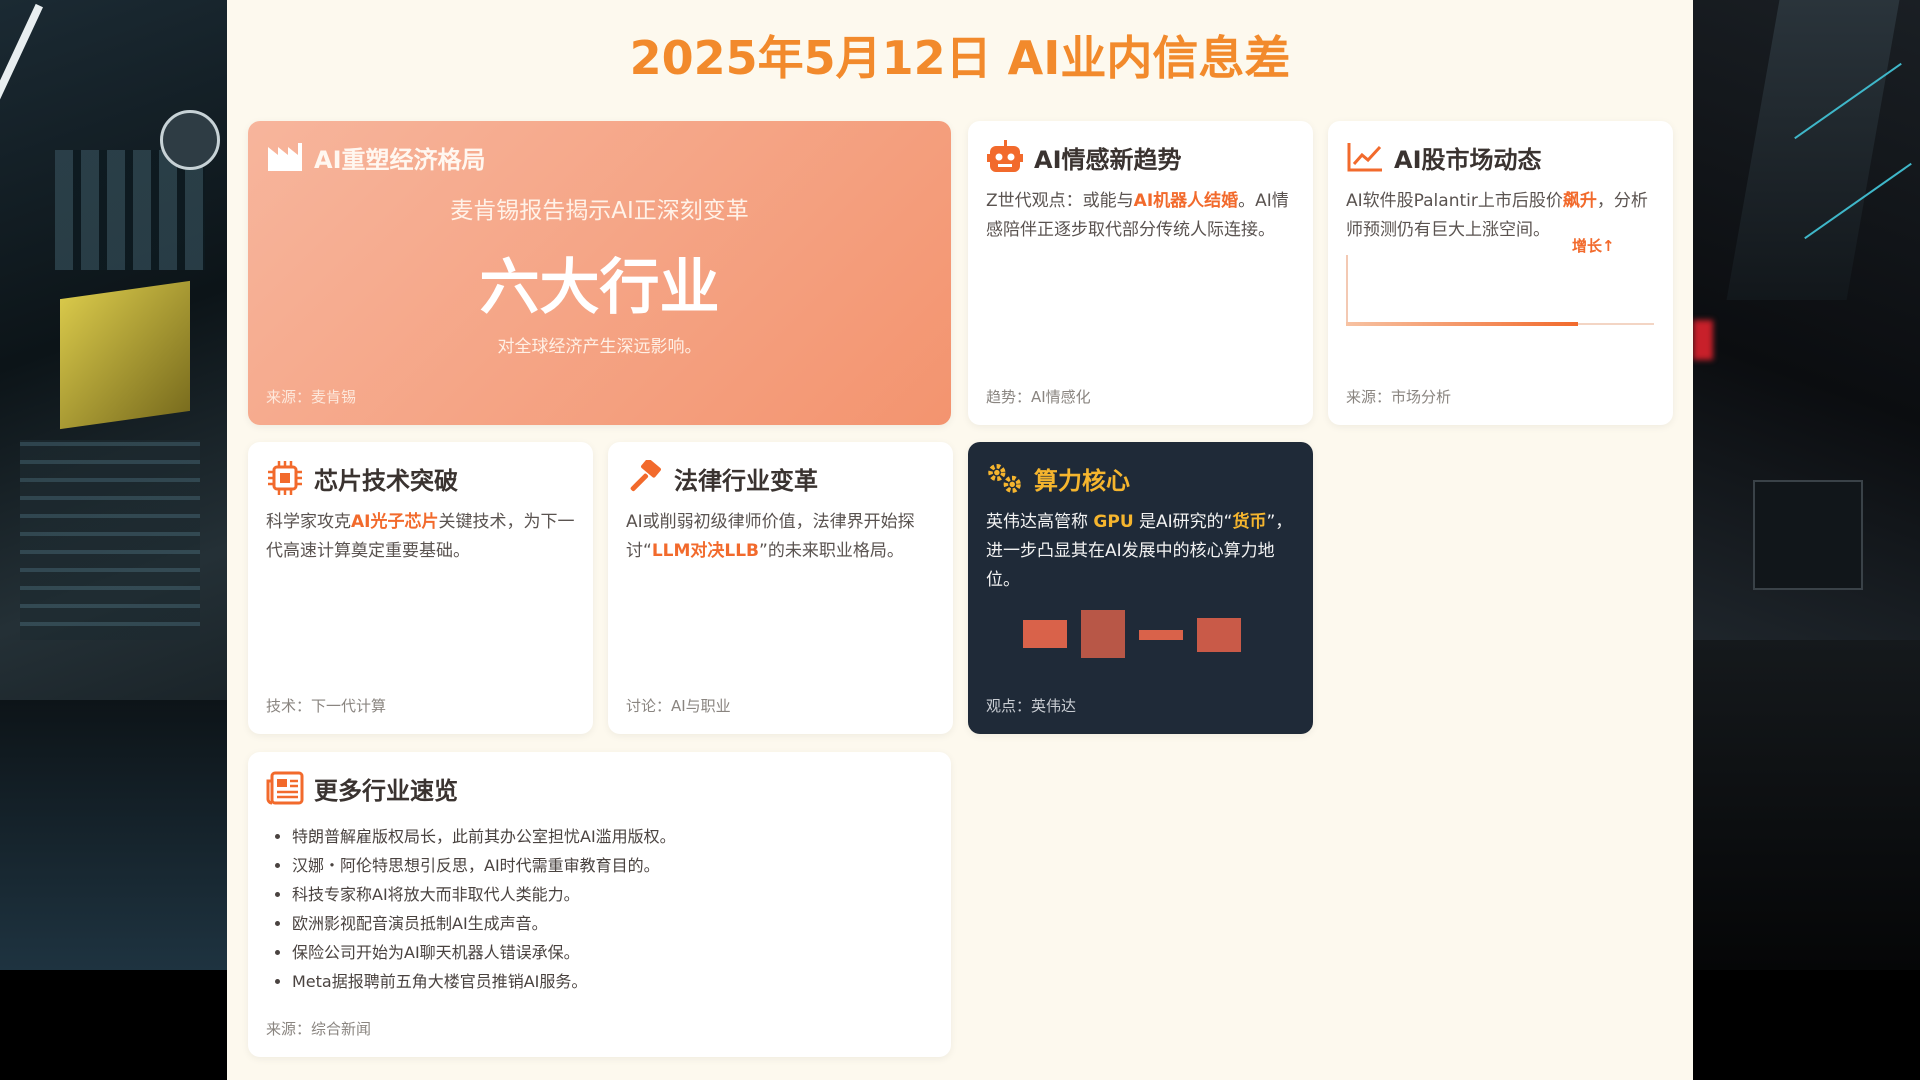 This screenshot has height=1080, width=1920. I want to click on list-item: 保险公司开始为AI聊天机器人错误承保。, so click(612, 952).